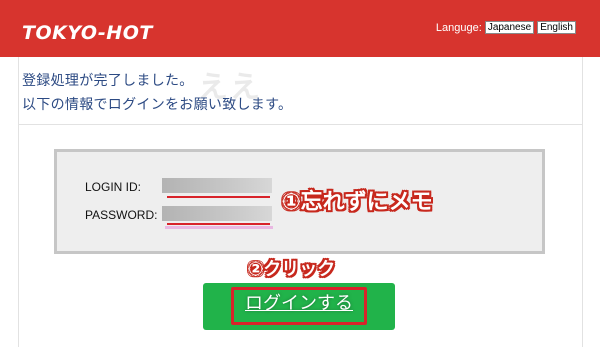  Describe the element at coordinates (357, 202) in the screenshot. I see `memo-annotation: ①忘れずにメモ` at that location.